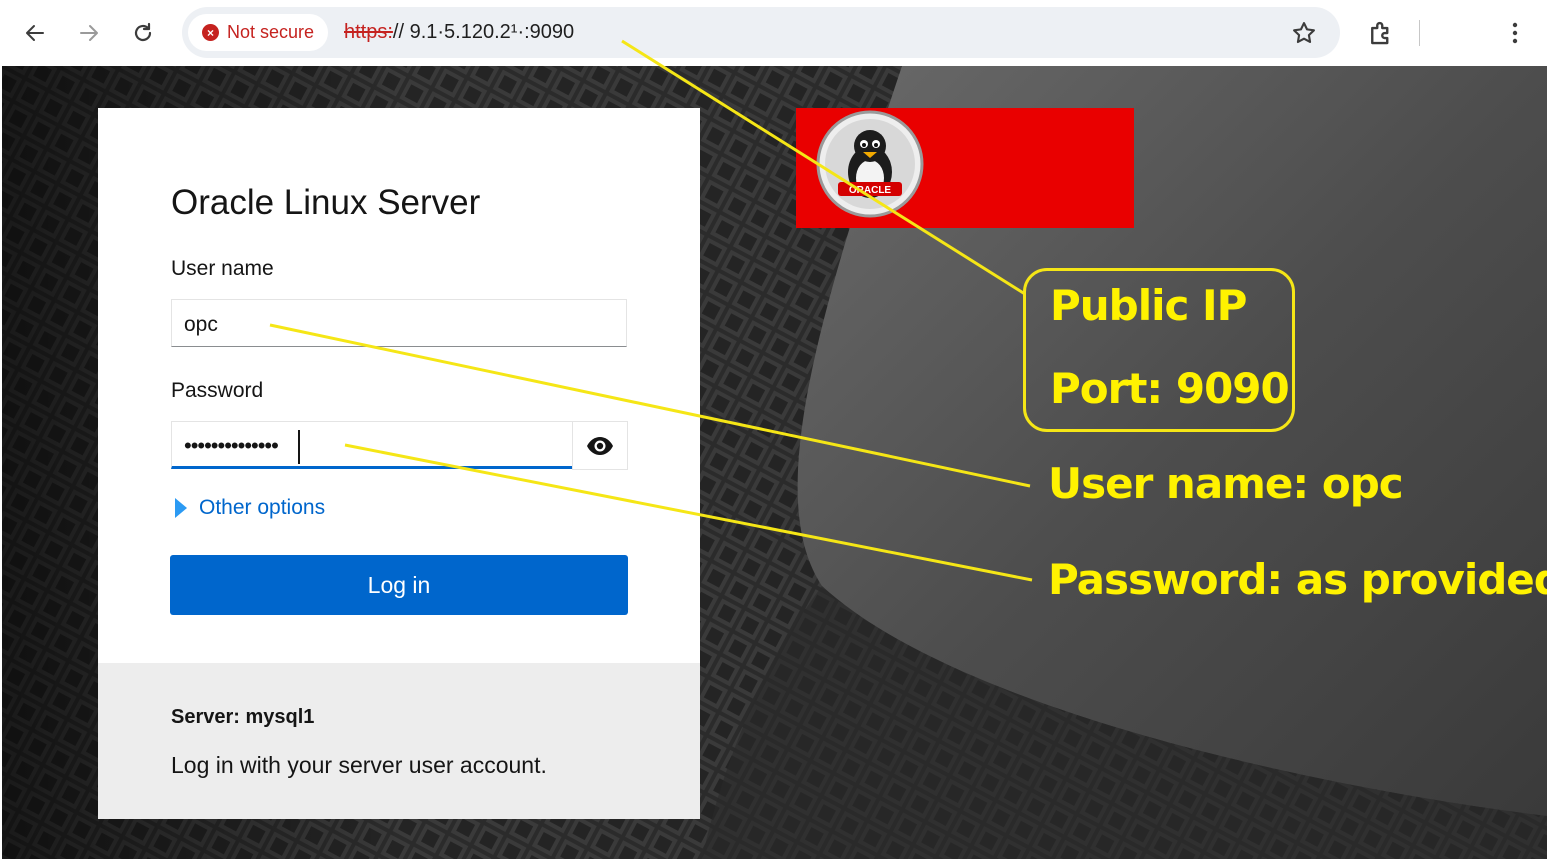 The image size is (1548, 859). What do you see at coordinates (399, 585) in the screenshot?
I see `login-button: Log in` at bounding box center [399, 585].